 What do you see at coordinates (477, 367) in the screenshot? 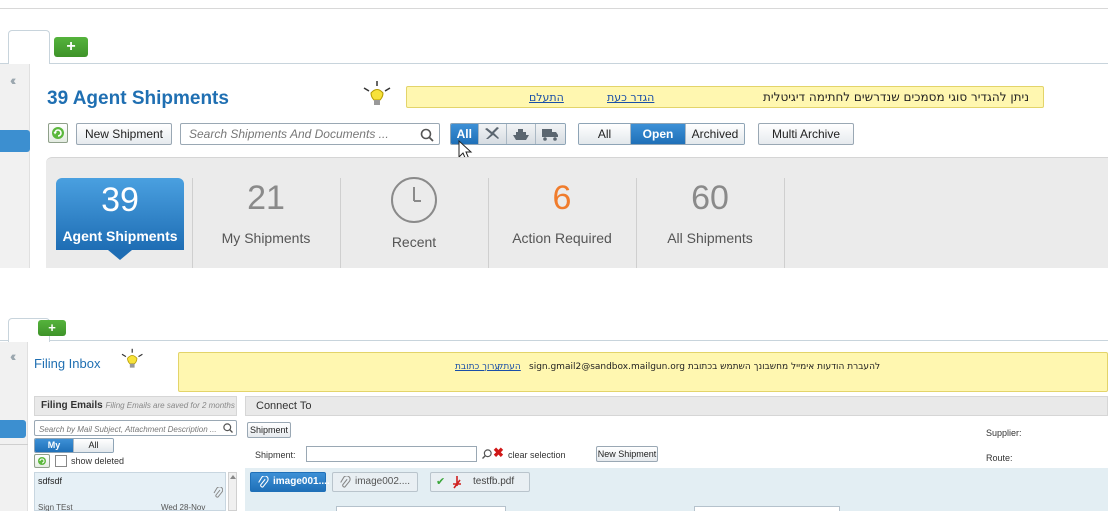
I see `edit-address-link: ערוך כתובת` at bounding box center [477, 367].